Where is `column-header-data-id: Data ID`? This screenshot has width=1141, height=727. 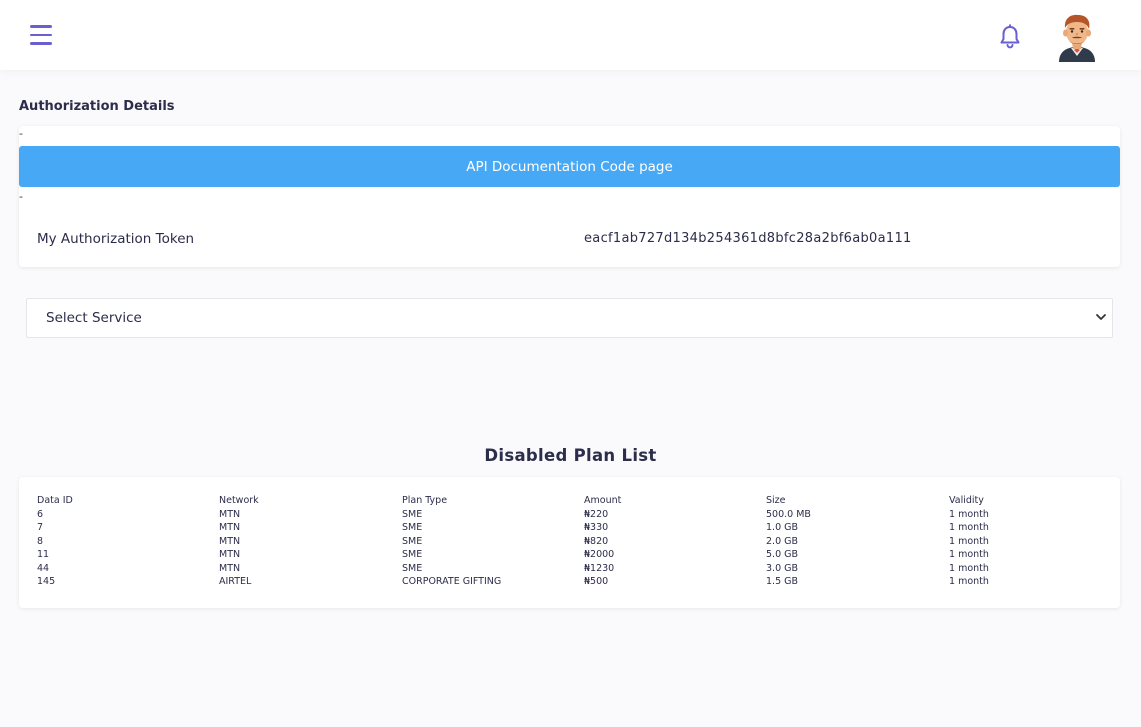
column-header-data-id: Data ID is located at coordinates (55, 500).